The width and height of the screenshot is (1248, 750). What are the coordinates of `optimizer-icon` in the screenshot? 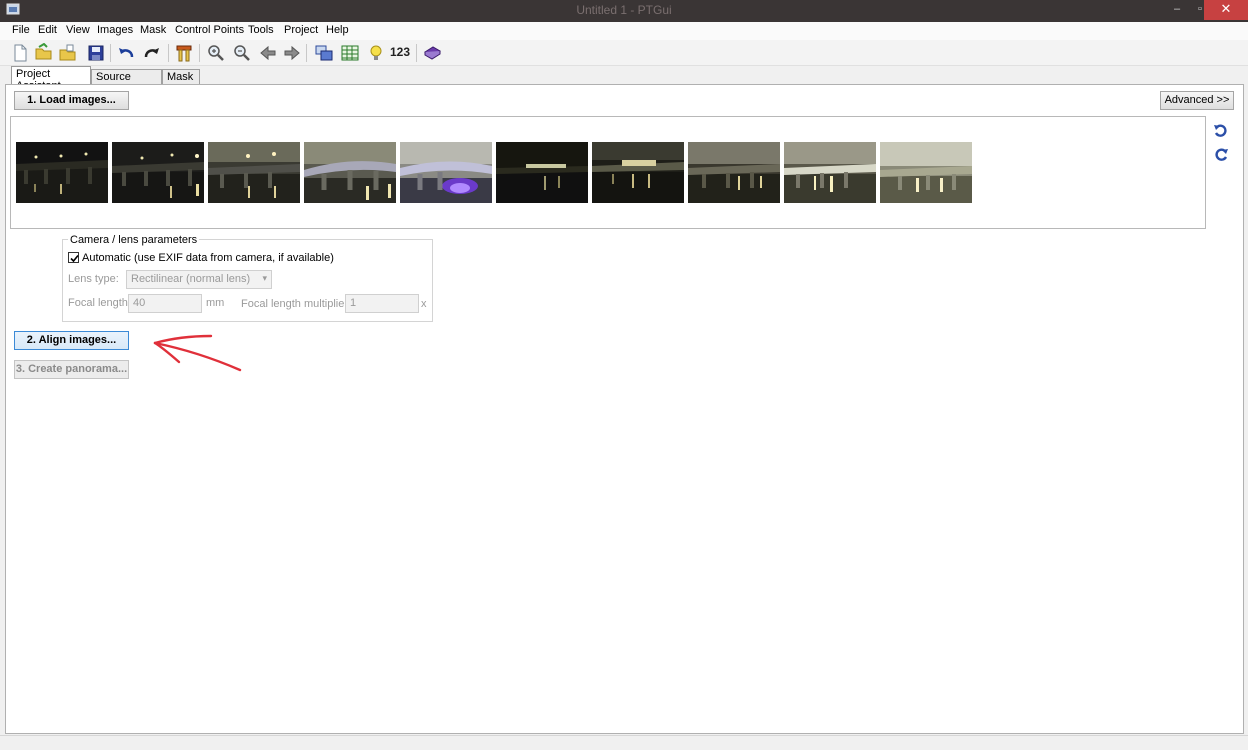 It's located at (184, 53).